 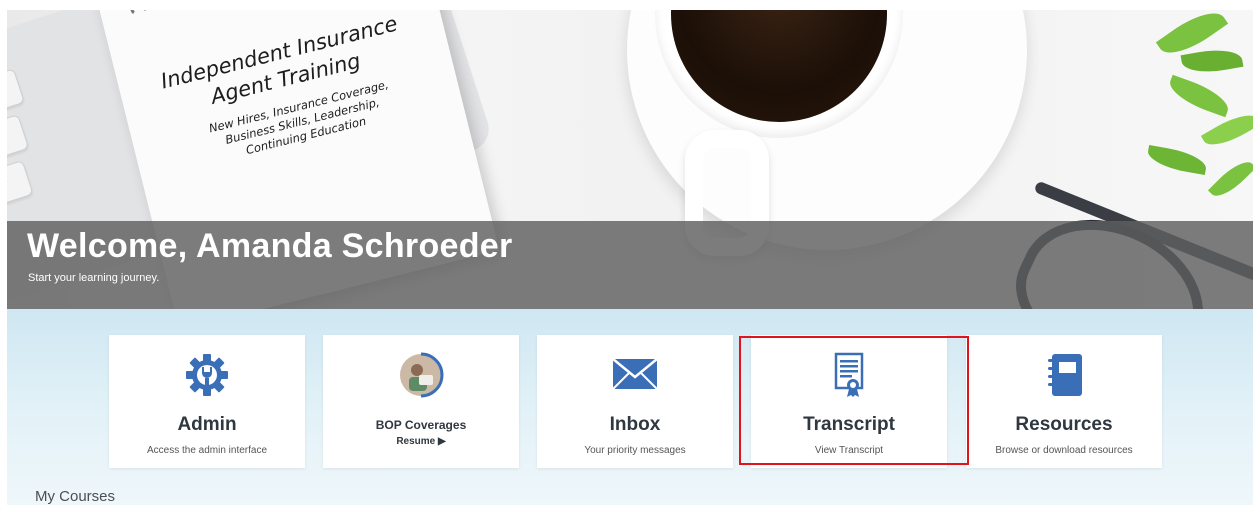 What do you see at coordinates (849, 424) in the screenshot?
I see `transcript-title: Transcript` at bounding box center [849, 424].